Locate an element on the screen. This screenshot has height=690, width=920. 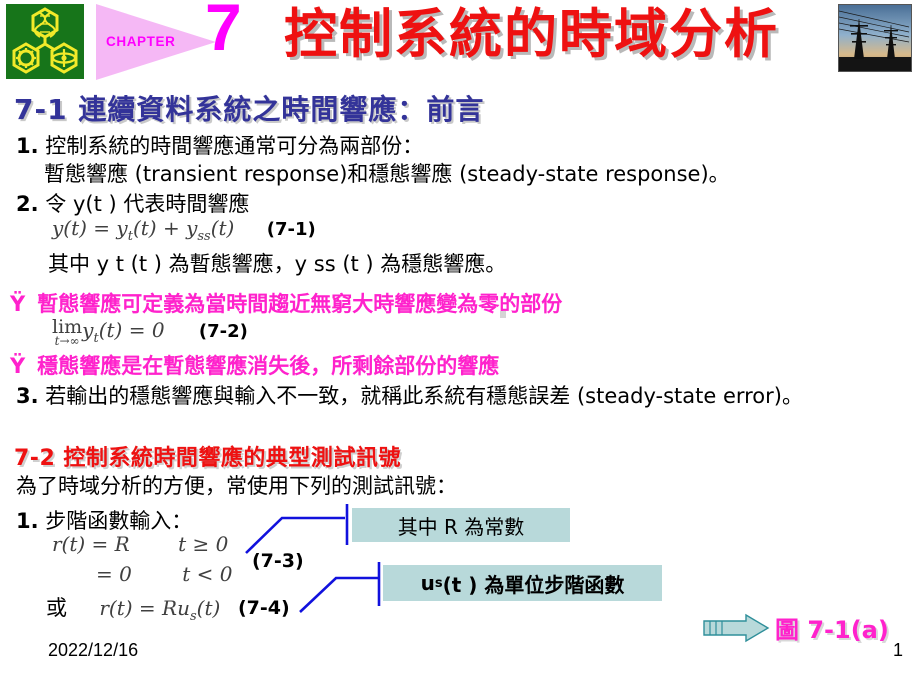
callout-box-unit-step: u s (t ) 為單位步階函數 is located at coordinates (522, 583).